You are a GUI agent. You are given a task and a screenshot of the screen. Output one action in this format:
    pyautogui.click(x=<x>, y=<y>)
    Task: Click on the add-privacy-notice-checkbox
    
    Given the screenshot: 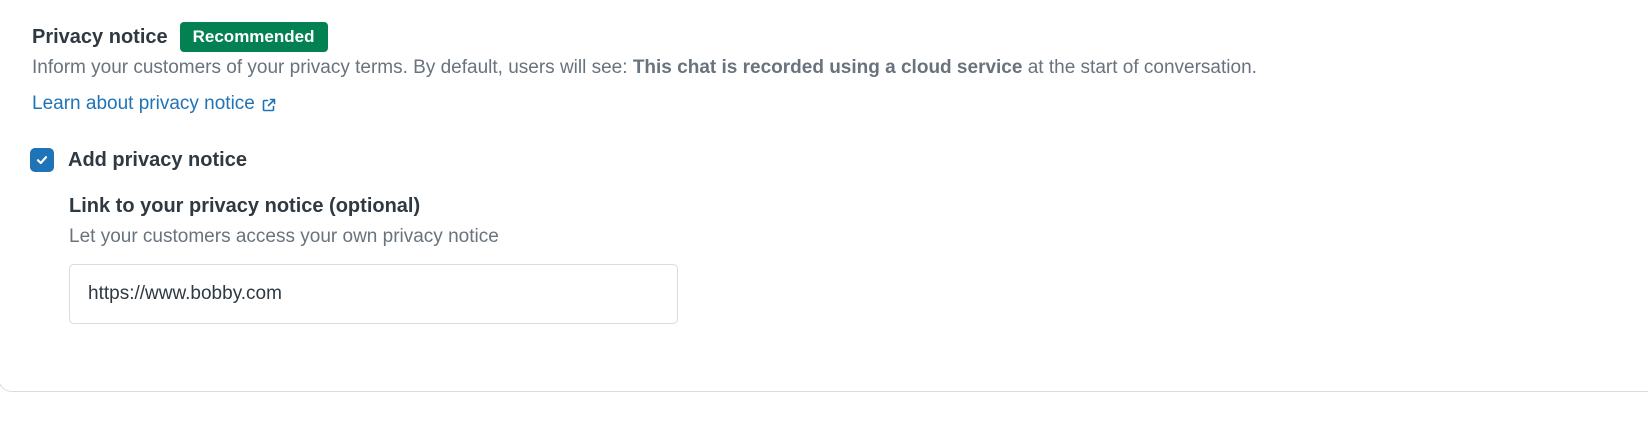 What is the action you would take?
    pyautogui.click(x=42, y=160)
    